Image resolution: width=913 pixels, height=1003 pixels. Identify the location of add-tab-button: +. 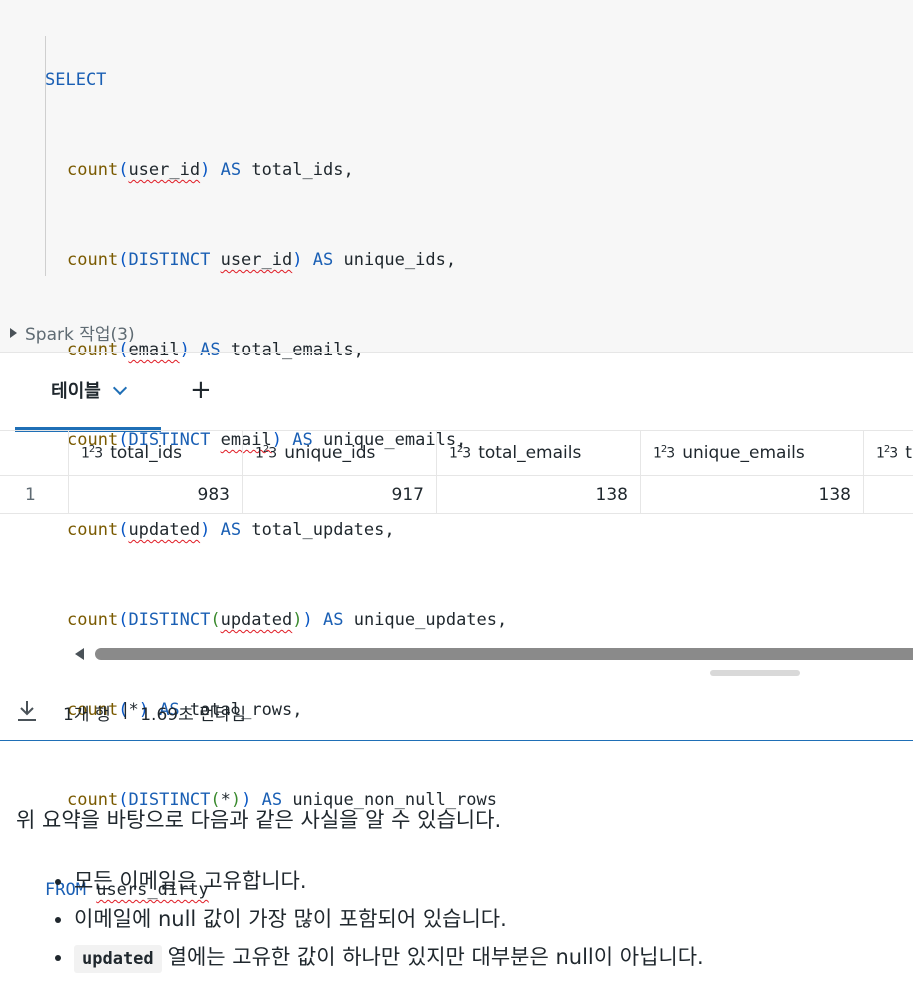
(201, 390).